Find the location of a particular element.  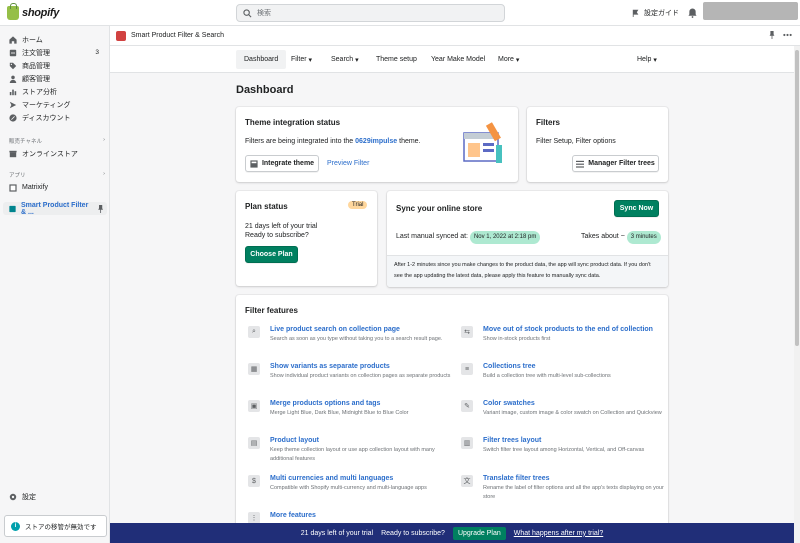

plan-ready-text: Ready to subscribe? is located at coordinates (277, 235).